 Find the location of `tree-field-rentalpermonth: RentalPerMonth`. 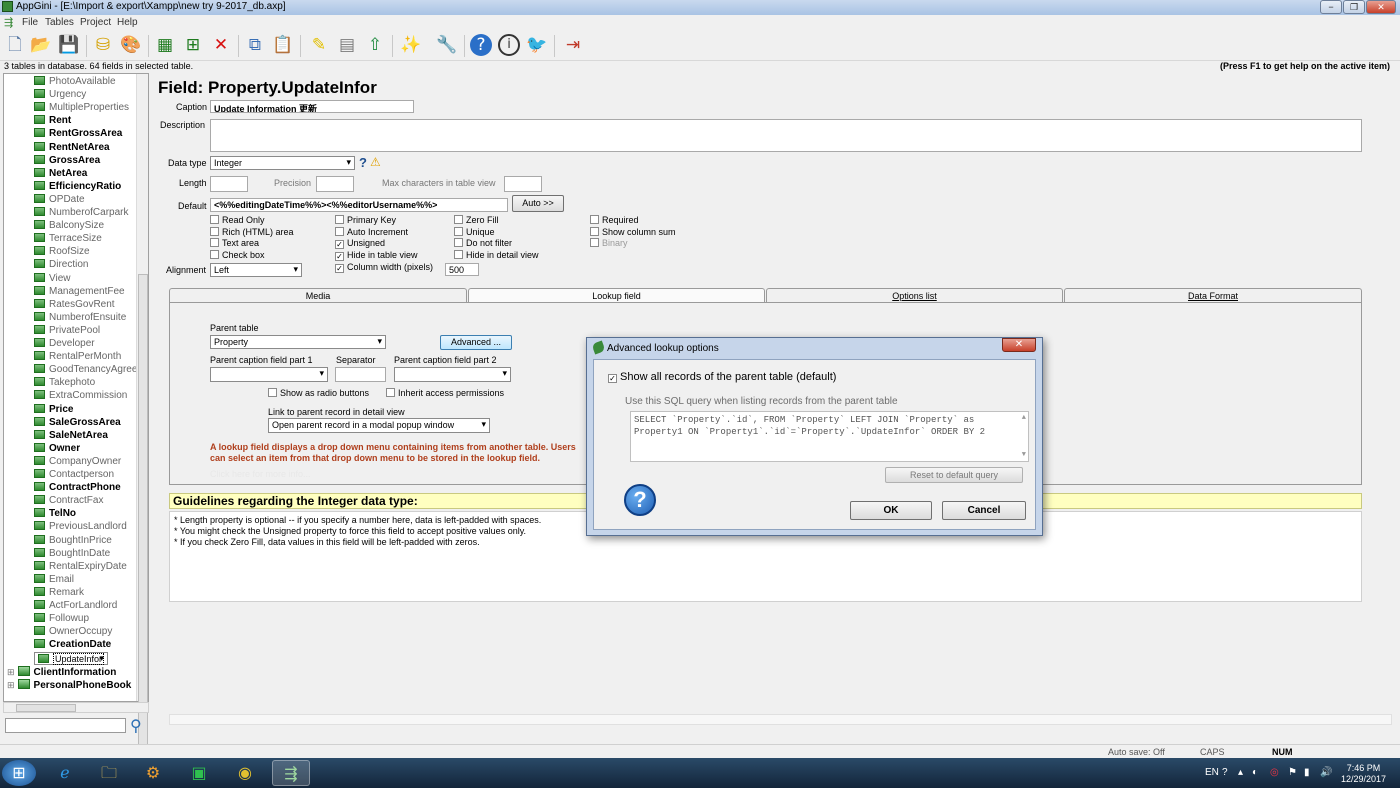

tree-field-rentalpermonth: RentalPerMonth is located at coordinates (77, 357).